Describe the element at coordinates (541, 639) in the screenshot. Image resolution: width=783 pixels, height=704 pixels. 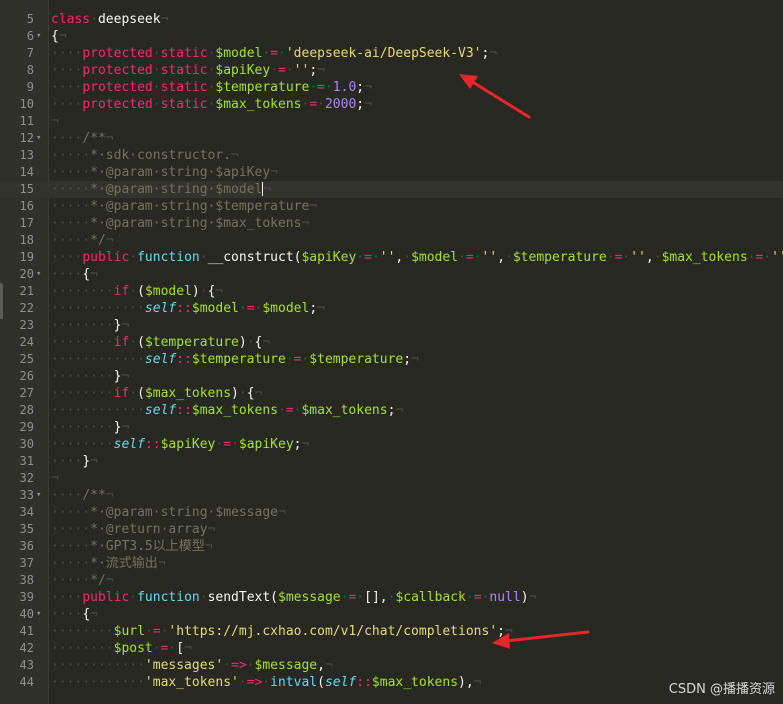
I see `red-arrow-annotation-url` at that location.